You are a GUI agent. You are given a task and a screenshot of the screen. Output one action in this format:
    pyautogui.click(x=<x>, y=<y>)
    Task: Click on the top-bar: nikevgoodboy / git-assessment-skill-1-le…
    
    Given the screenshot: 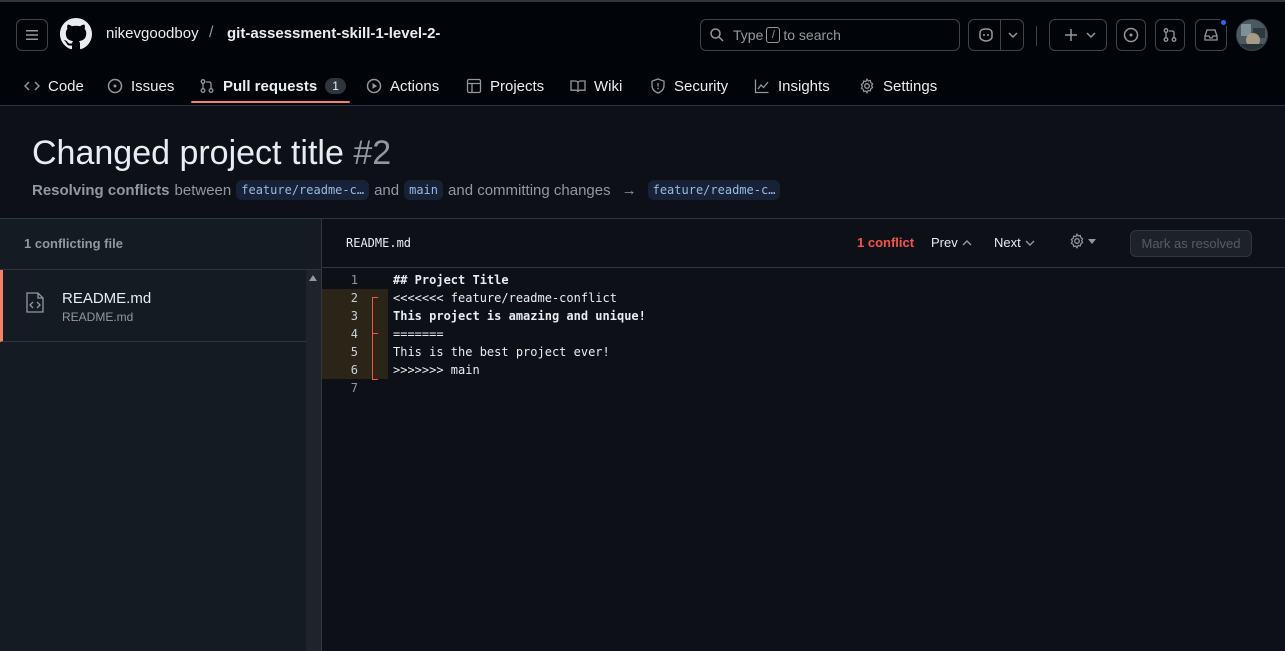 What is the action you would take?
    pyautogui.click(x=642, y=34)
    